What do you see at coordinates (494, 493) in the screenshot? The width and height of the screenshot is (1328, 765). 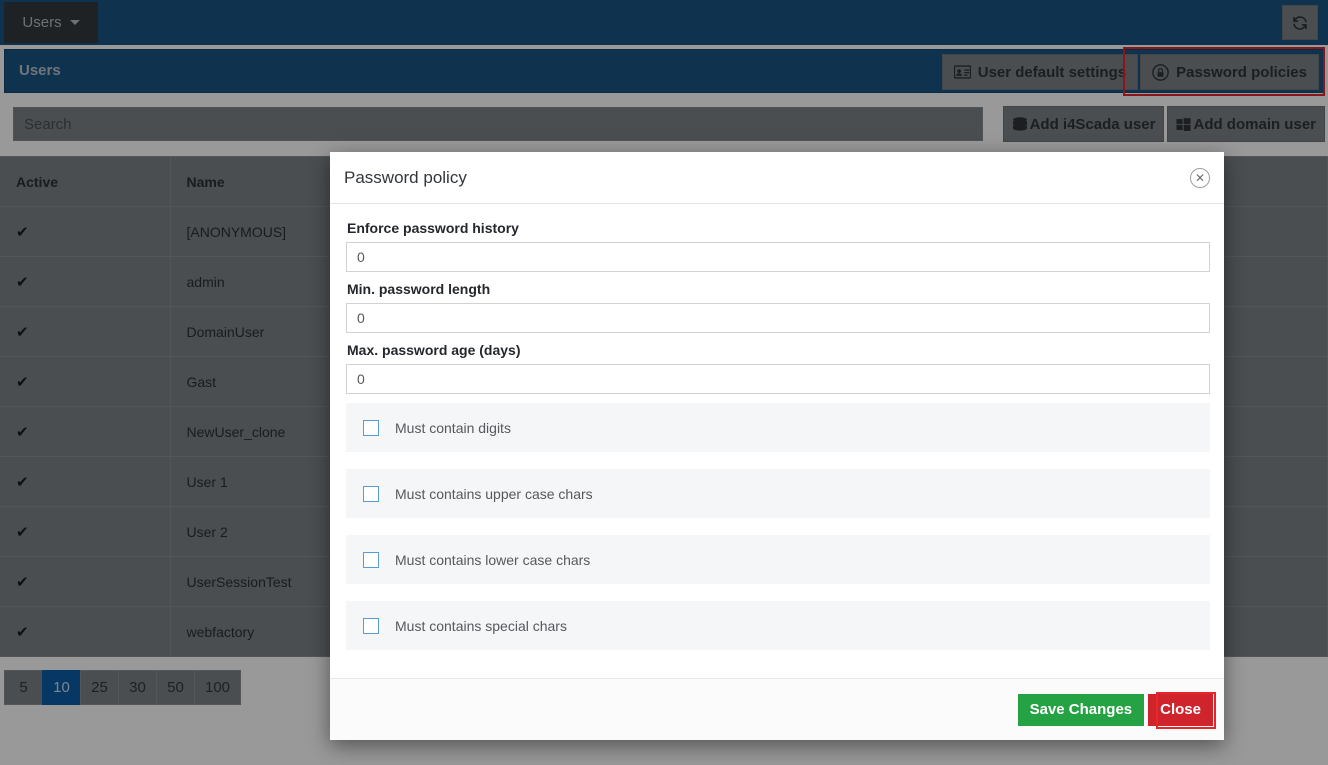 I see `checkbox-label: Must contains upper case chars` at bounding box center [494, 493].